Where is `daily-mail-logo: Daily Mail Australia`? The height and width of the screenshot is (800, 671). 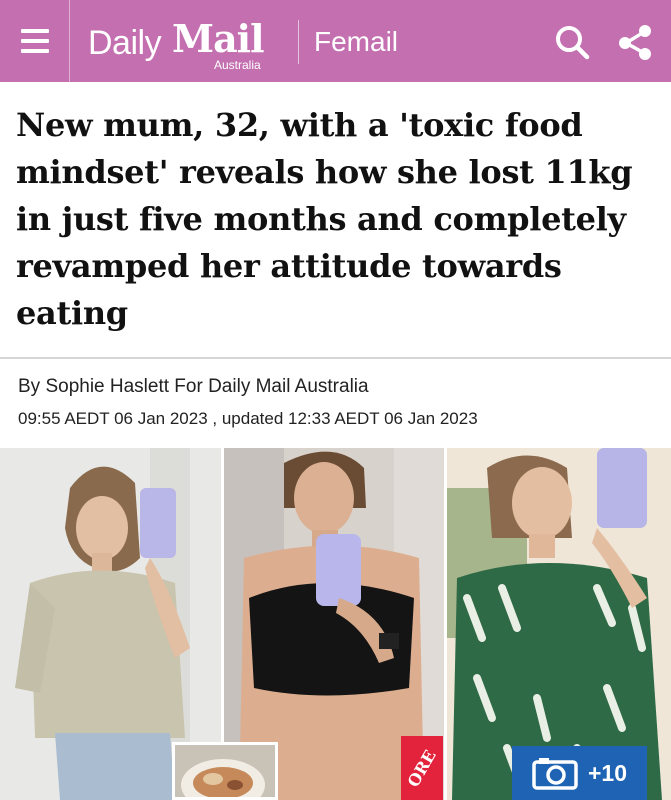 daily-mail-logo: Daily Mail Australia is located at coordinates (186, 44).